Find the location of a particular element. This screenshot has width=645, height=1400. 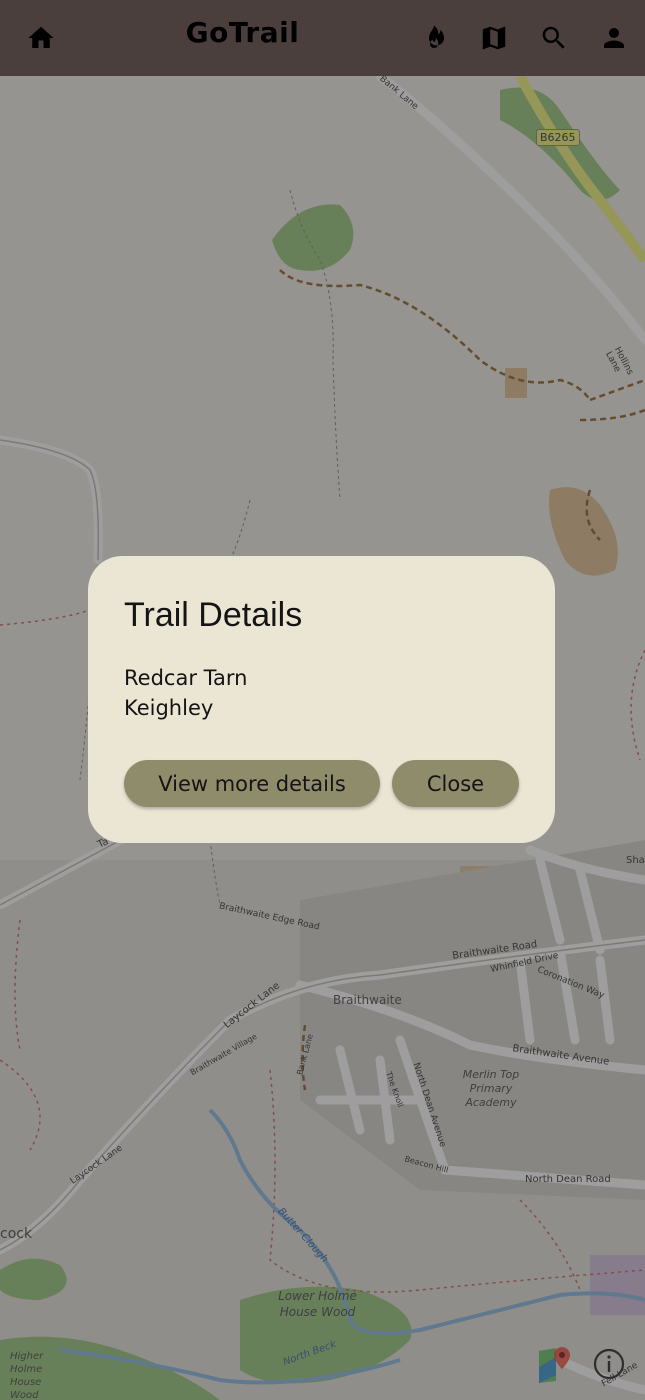

map-button is located at coordinates (494, 38).